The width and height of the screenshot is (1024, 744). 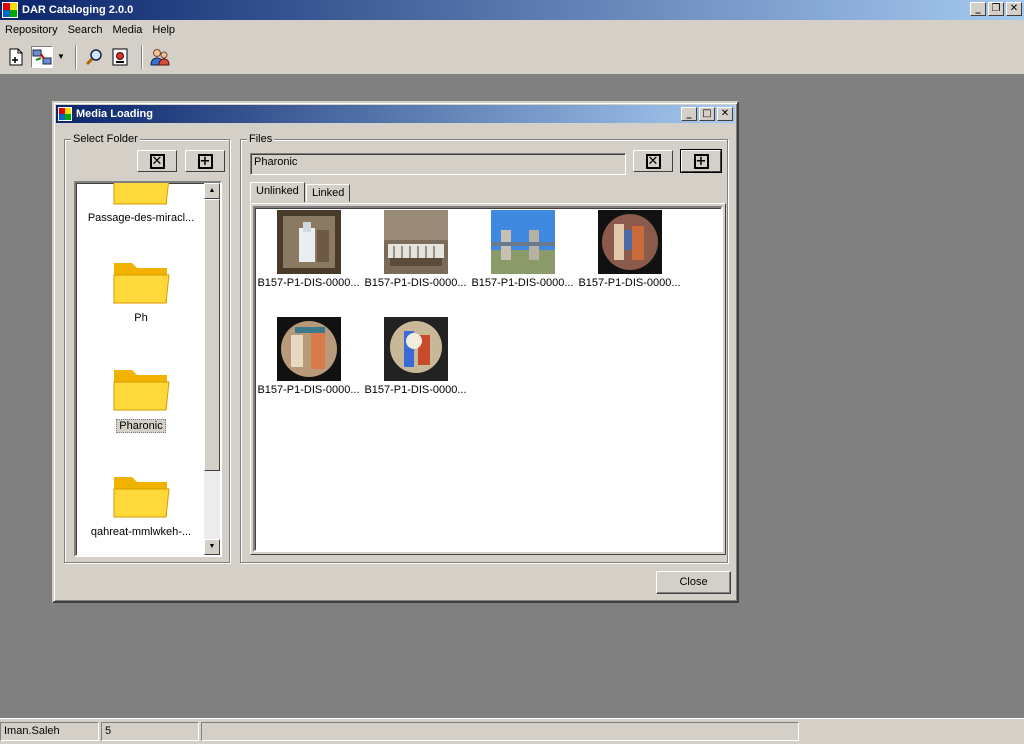 I want to click on tab-unlinked: Unlinked, so click(x=277, y=192).